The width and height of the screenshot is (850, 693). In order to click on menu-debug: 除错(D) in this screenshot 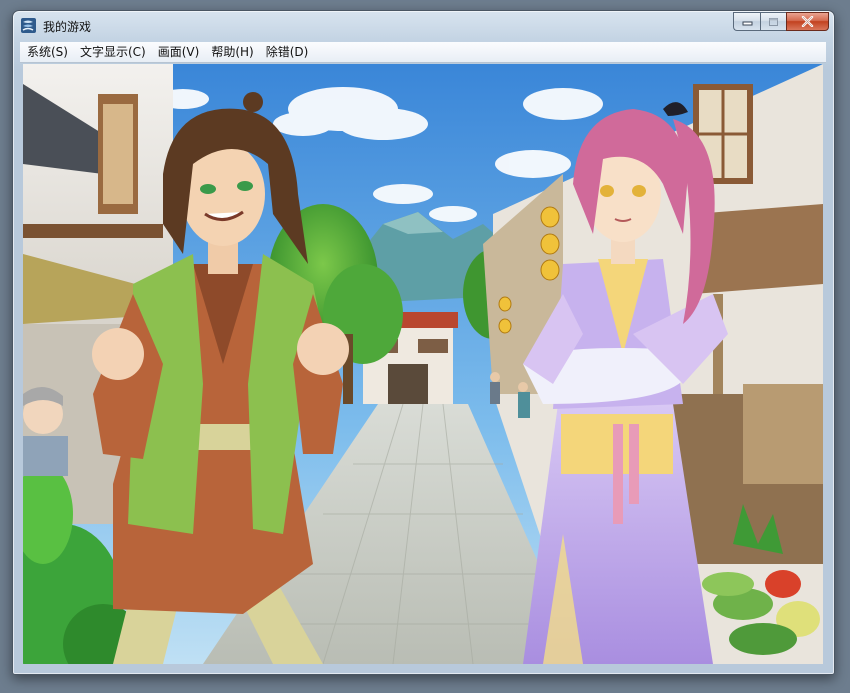, I will do `click(287, 52)`.